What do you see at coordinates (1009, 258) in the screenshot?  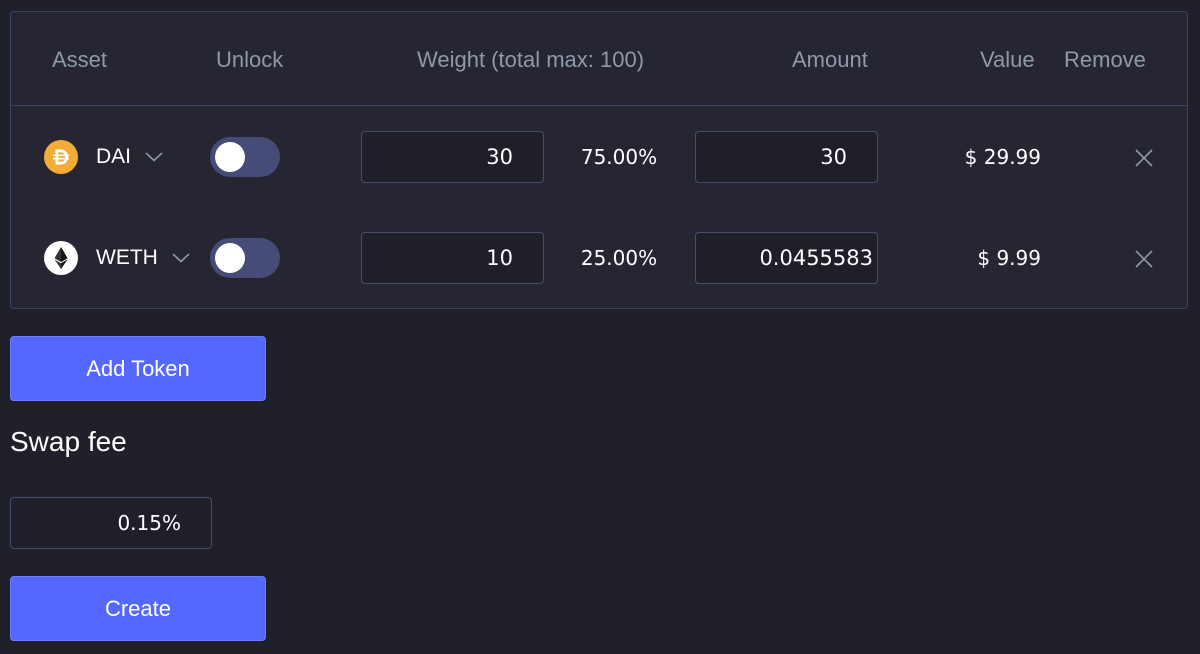 I see `token-value: $ 9.99` at bounding box center [1009, 258].